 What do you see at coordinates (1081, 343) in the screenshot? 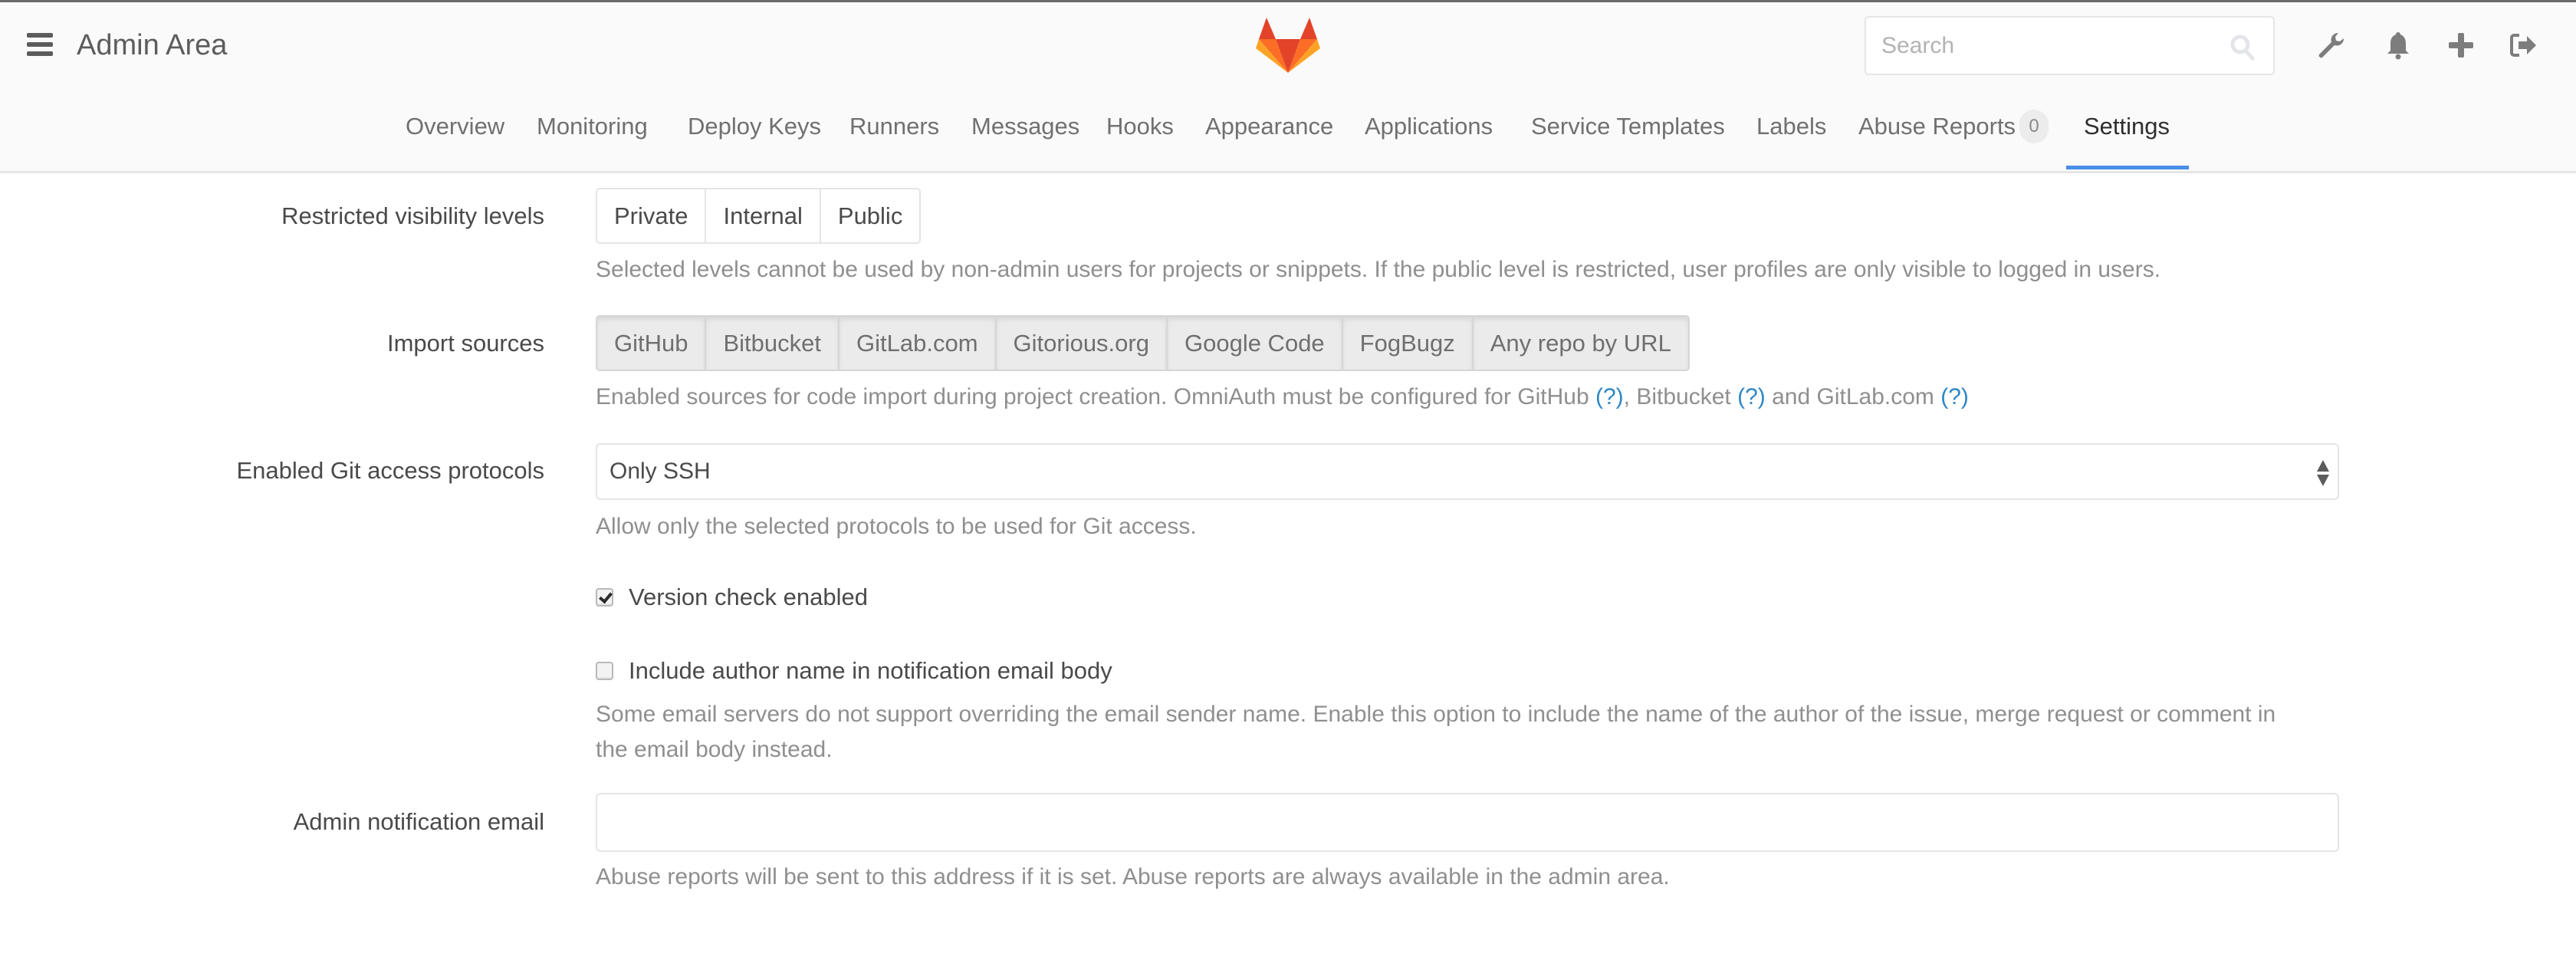
I see `import-gitorious-button: Gitorious.org` at bounding box center [1081, 343].